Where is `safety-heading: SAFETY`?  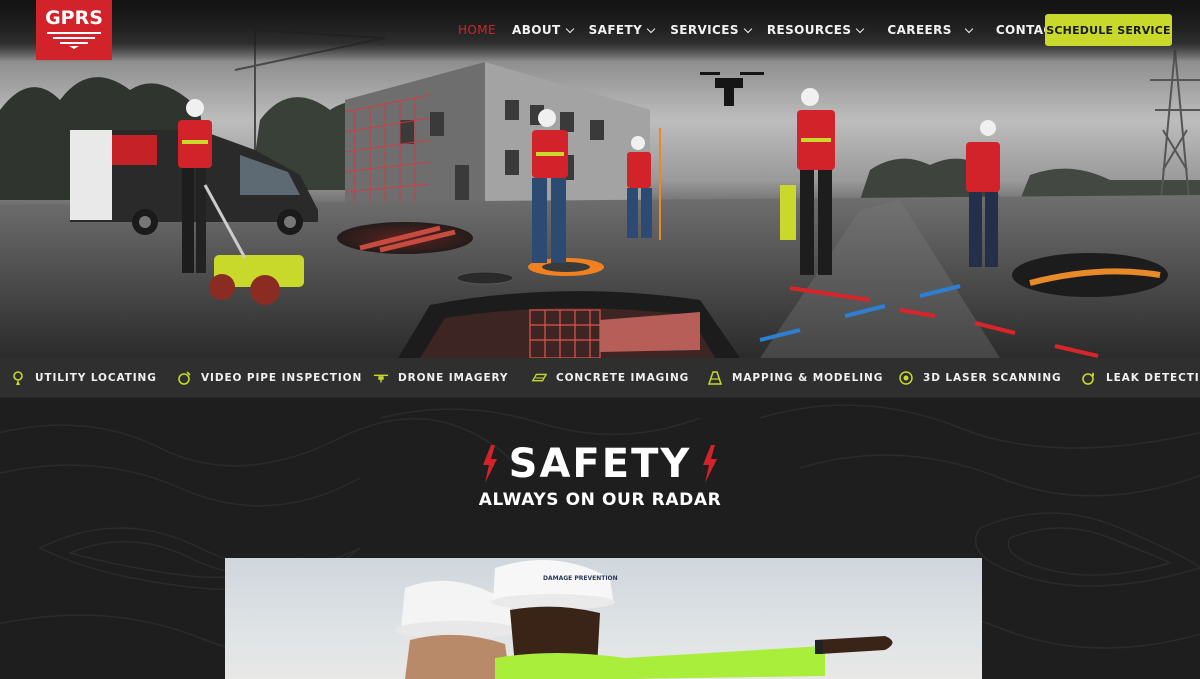 safety-heading: SAFETY is located at coordinates (600, 464).